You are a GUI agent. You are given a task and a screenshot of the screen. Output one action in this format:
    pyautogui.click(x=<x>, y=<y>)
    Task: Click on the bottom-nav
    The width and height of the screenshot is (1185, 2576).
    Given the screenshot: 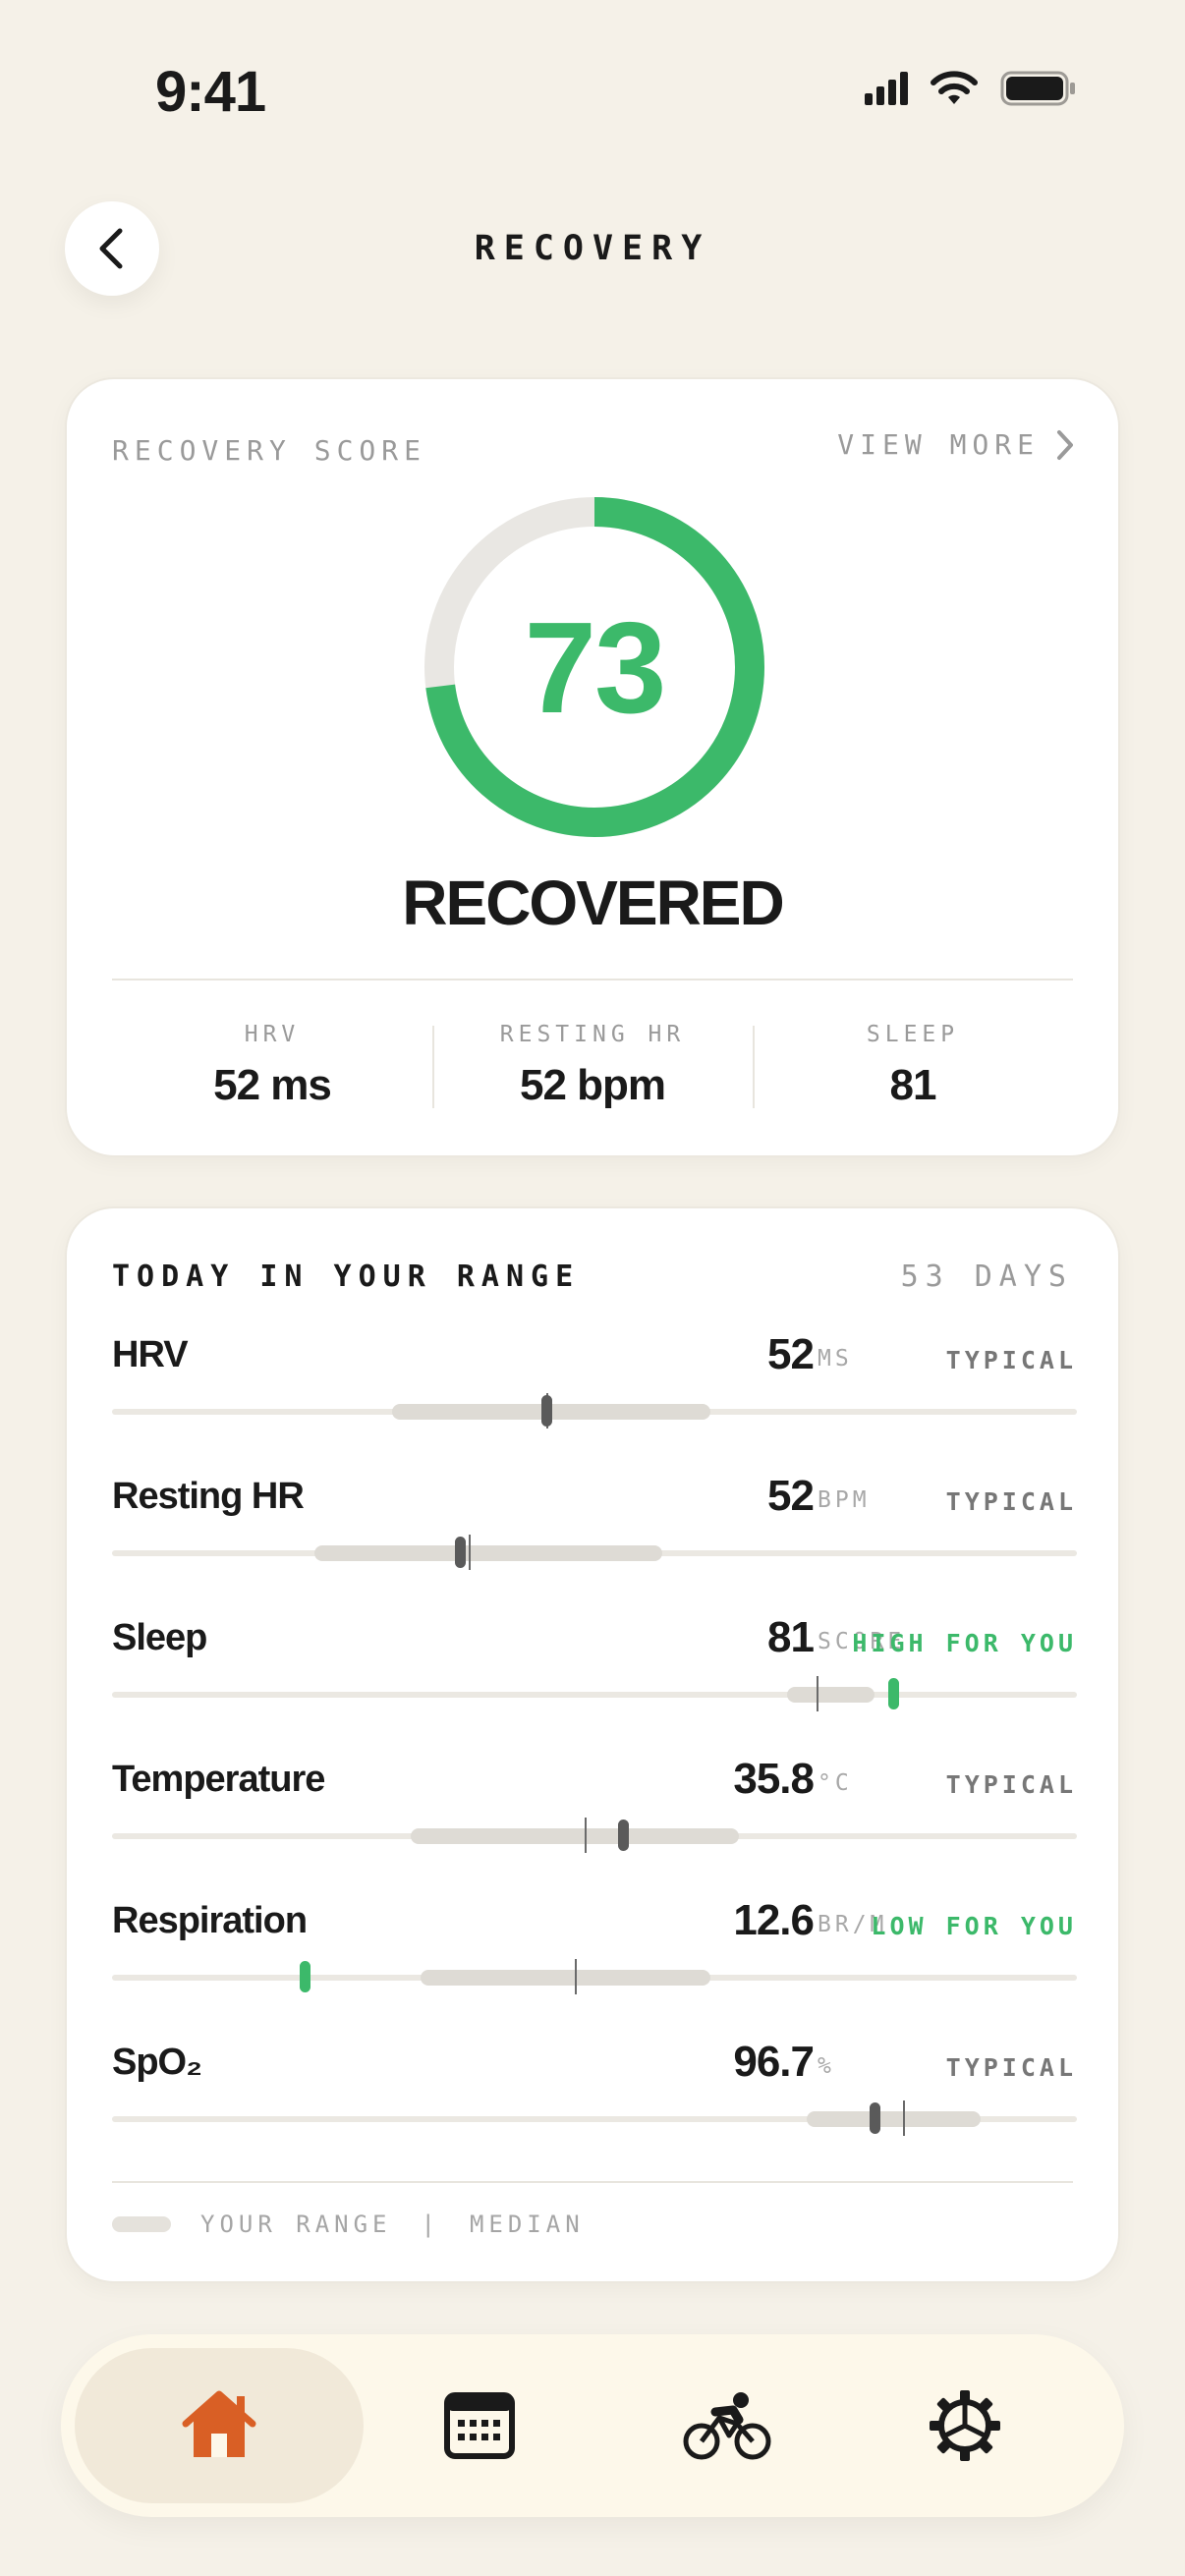 What is the action you would take?
    pyautogui.click(x=592, y=2425)
    